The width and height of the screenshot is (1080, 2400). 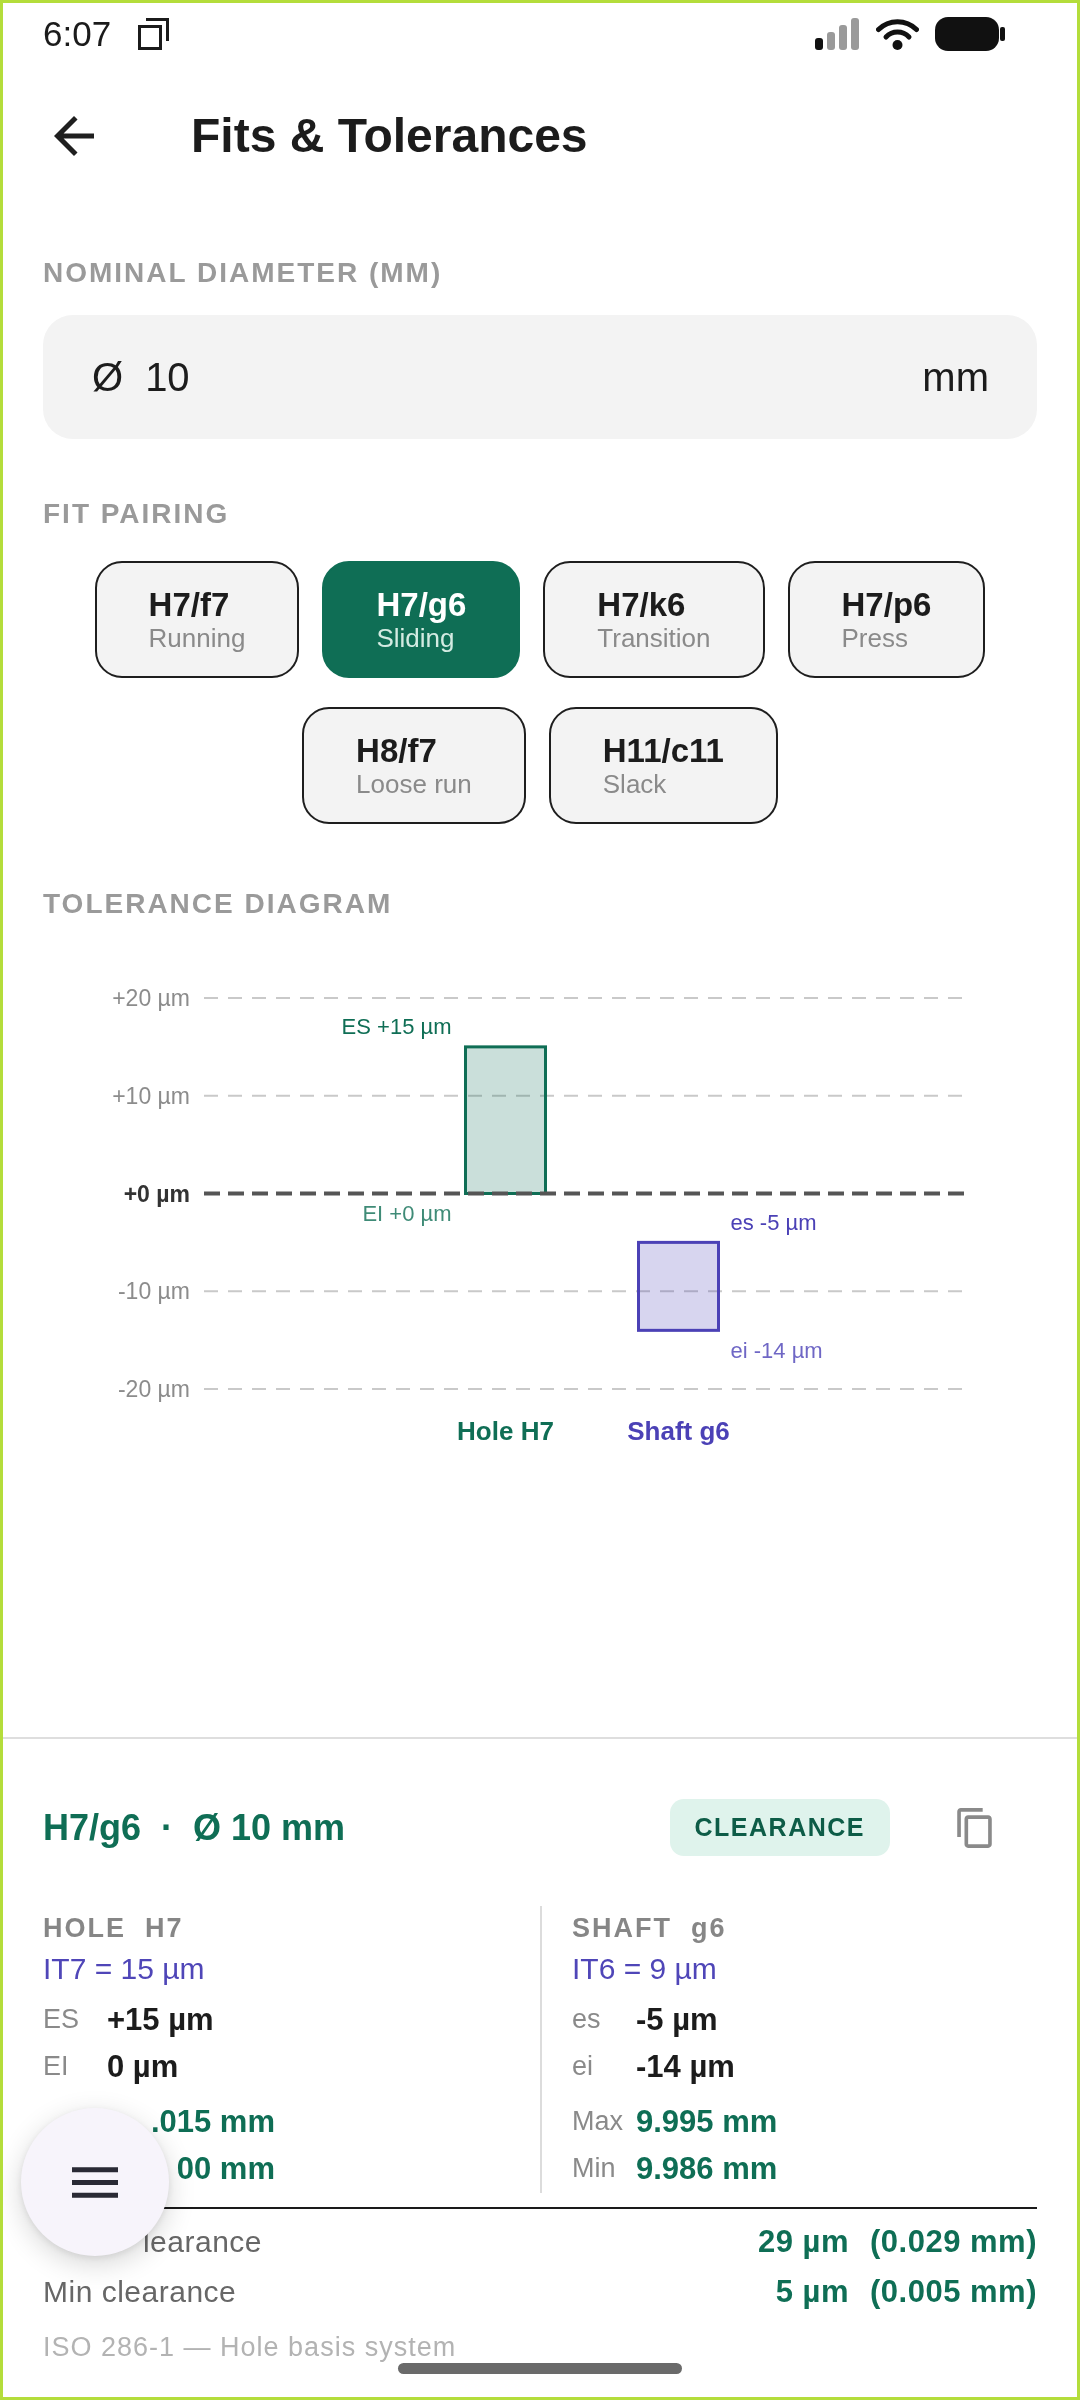 What do you see at coordinates (212, 2121) in the screenshot?
I see `stat-value: .015 mm` at bounding box center [212, 2121].